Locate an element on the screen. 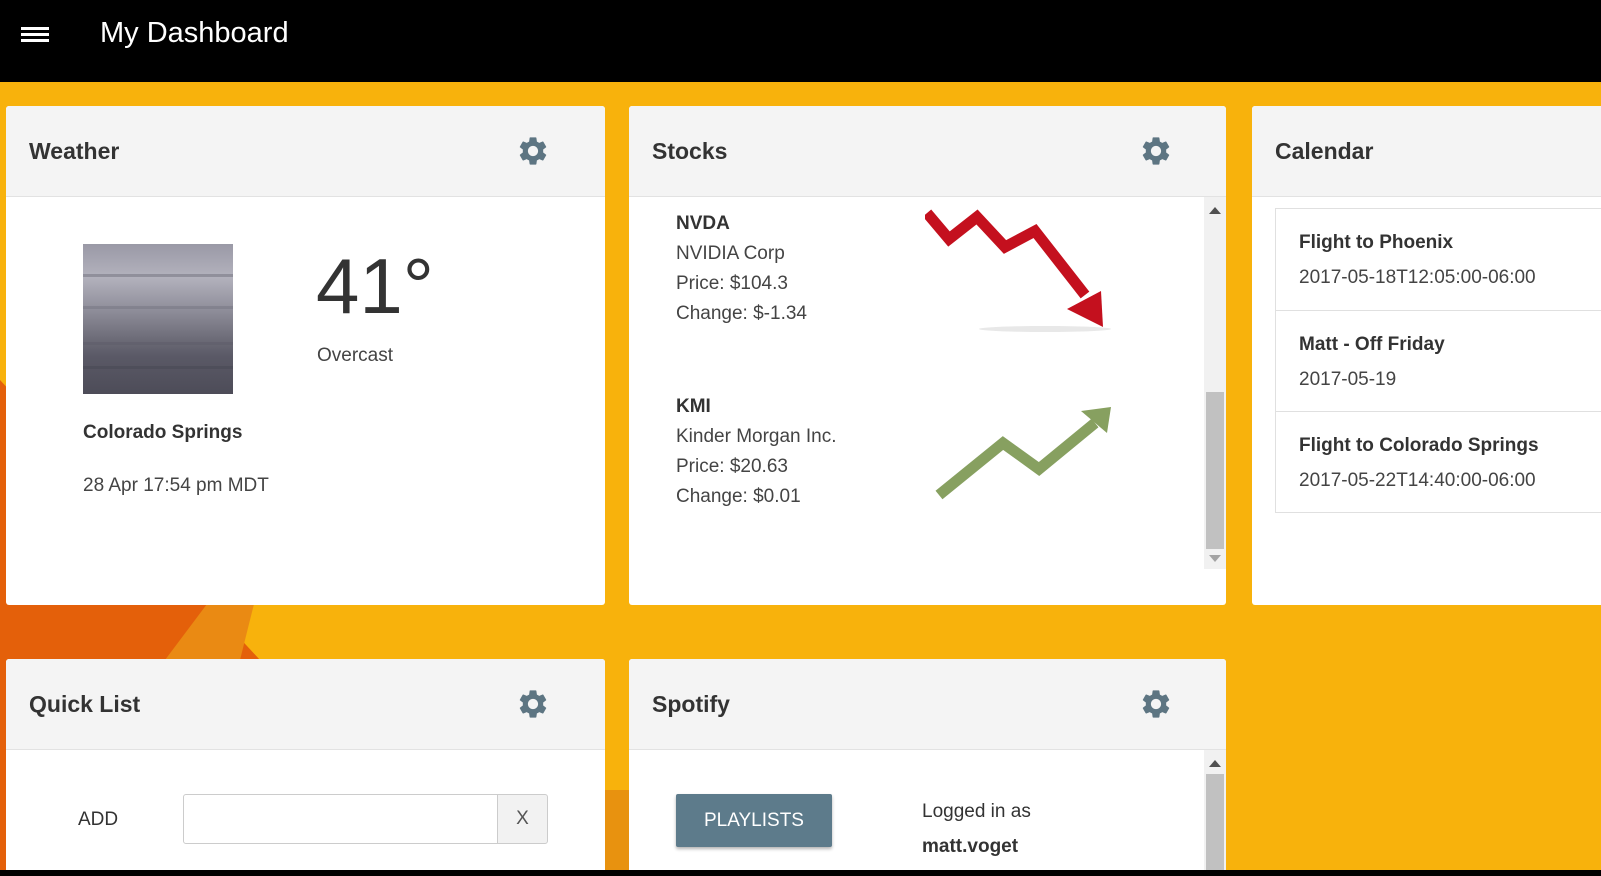 The image size is (1601, 876). stock-change: Change: $0.01 is located at coordinates (738, 496).